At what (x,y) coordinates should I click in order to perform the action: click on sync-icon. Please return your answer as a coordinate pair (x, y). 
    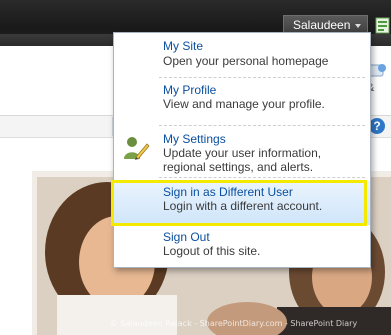
    Looking at the image, I should click on (383, 26).